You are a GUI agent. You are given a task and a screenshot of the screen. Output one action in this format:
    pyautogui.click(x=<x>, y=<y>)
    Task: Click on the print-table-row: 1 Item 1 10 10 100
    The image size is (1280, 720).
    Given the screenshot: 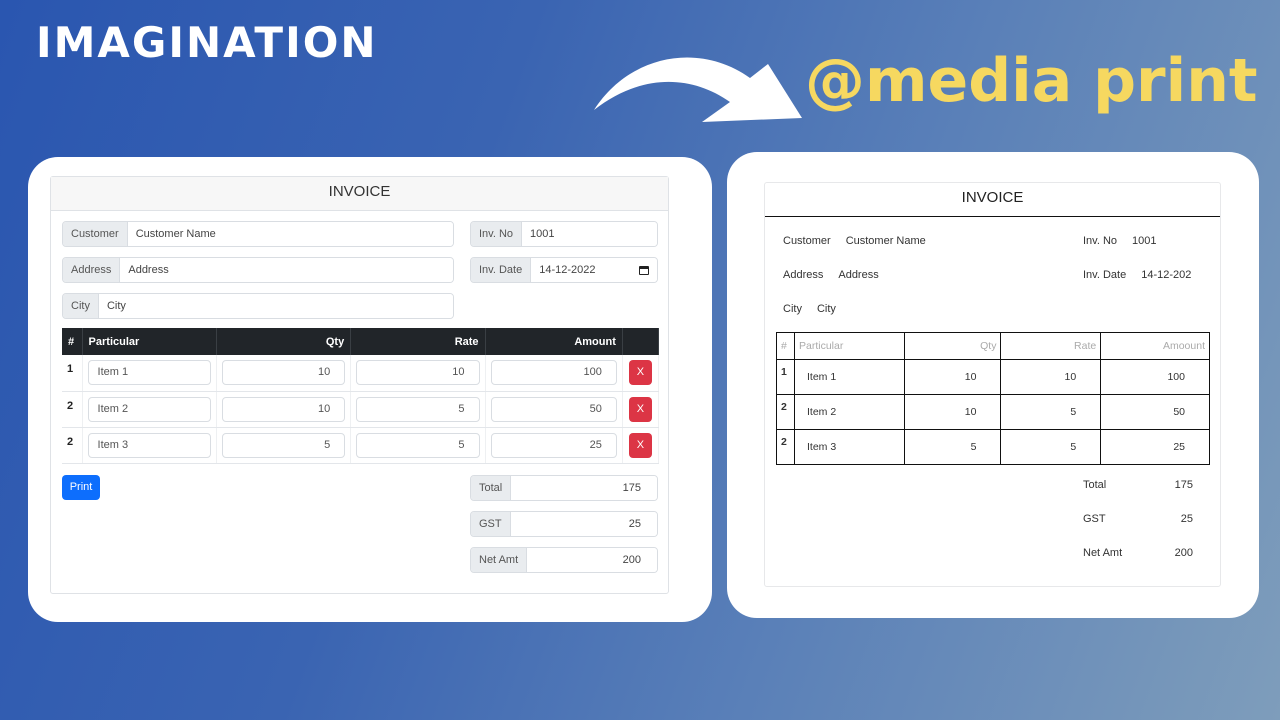 What is the action you would take?
    pyautogui.click(x=993, y=377)
    